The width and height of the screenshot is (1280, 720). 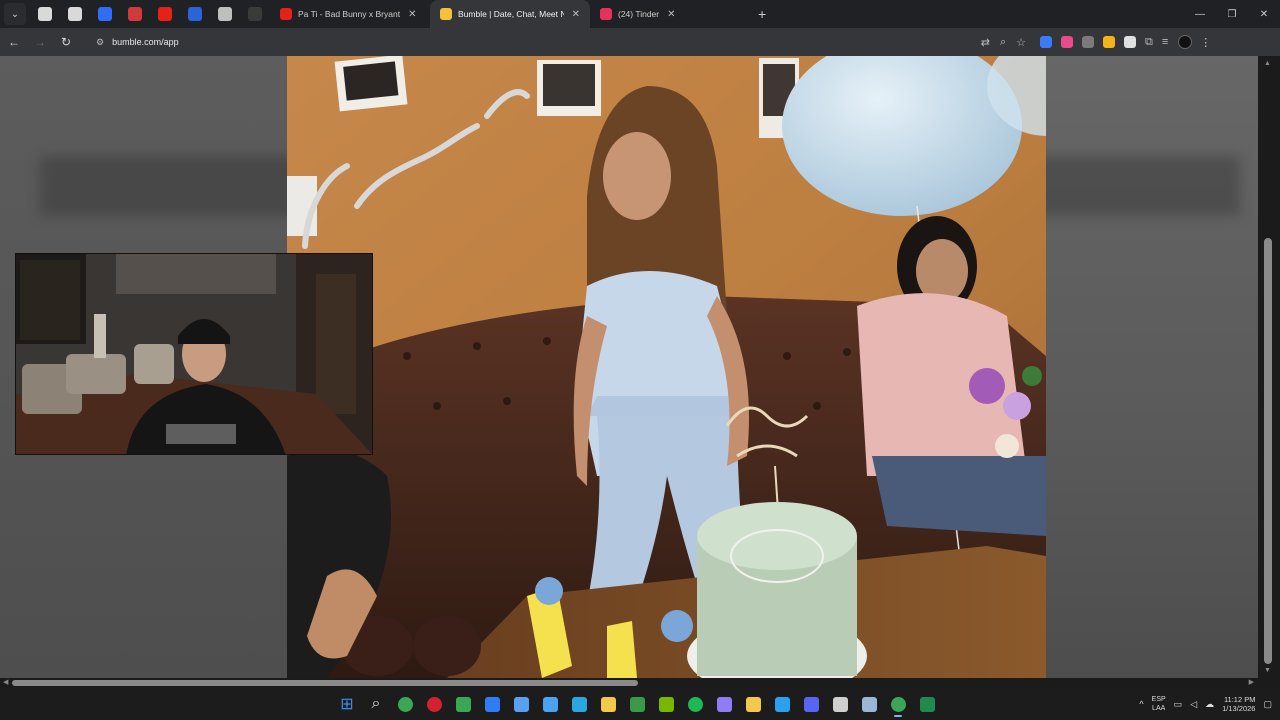 What do you see at coordinates (1251, 682) in the screenshot?
I see `scroll-right-icon: ▶` at bounding box center [1251, 682].